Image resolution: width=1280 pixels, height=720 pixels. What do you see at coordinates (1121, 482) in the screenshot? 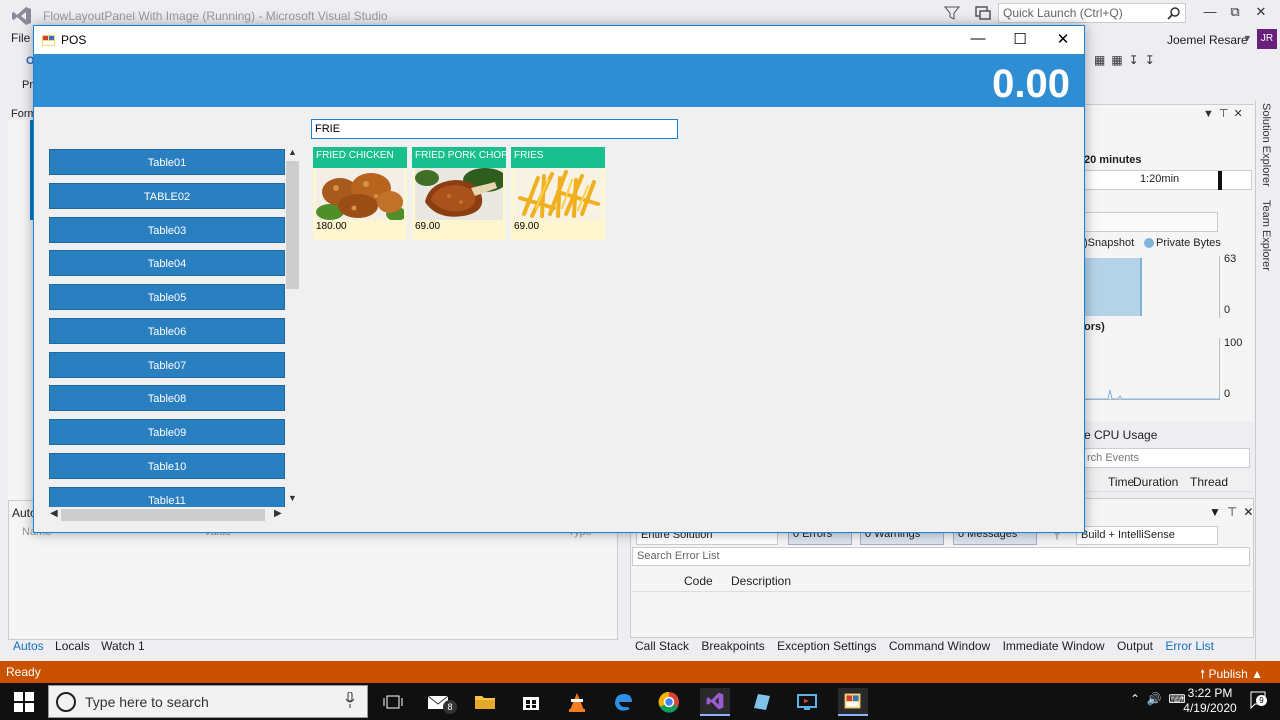
I see `col-time: Time` at bounding box center [1121, 482].